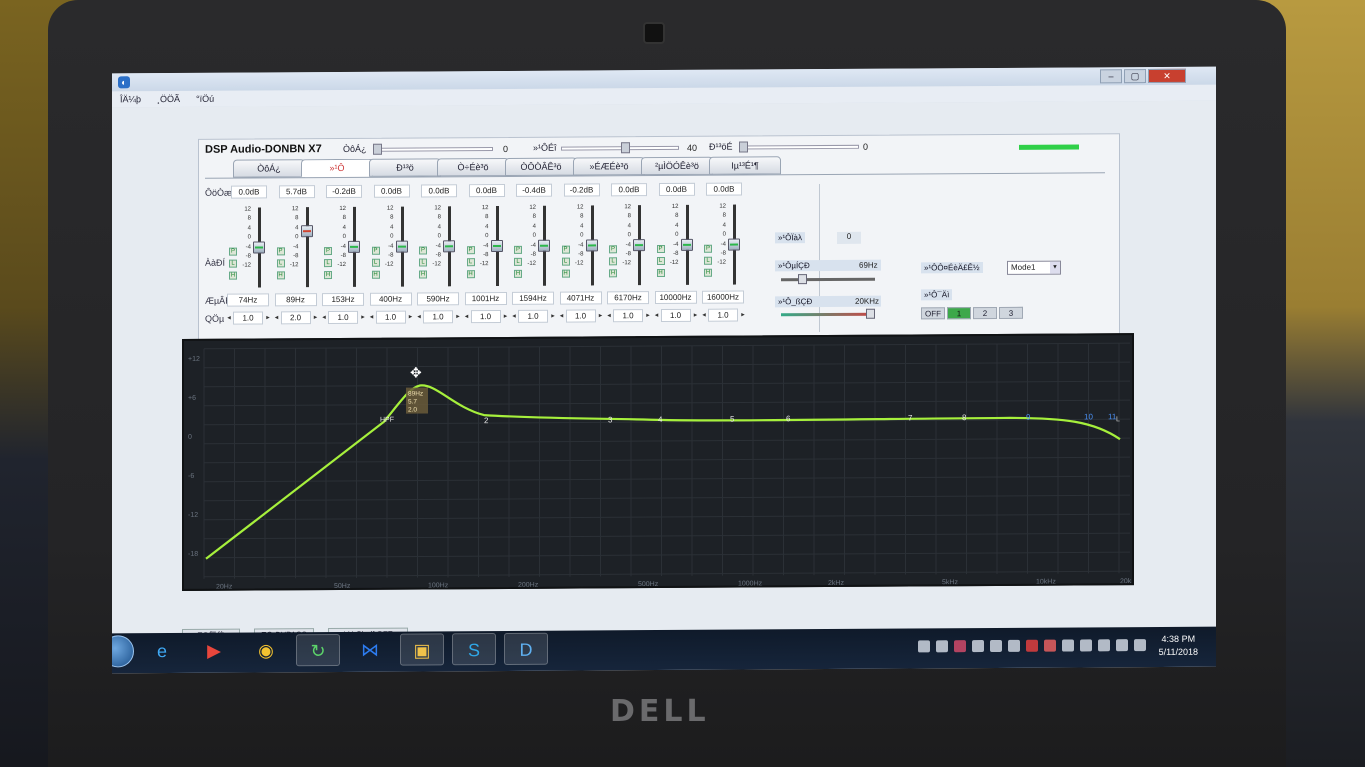 This screenshot has height=767, width=1365. Describe the element at coordinates (1104, 645) in the screenshot. I see `network-icon` at that location.